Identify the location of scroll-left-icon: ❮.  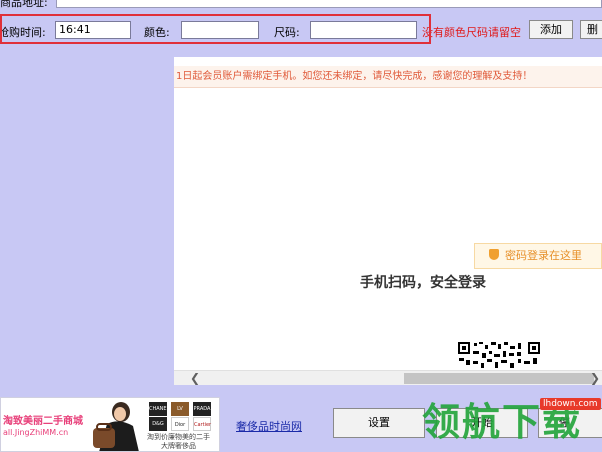
(195, 378).